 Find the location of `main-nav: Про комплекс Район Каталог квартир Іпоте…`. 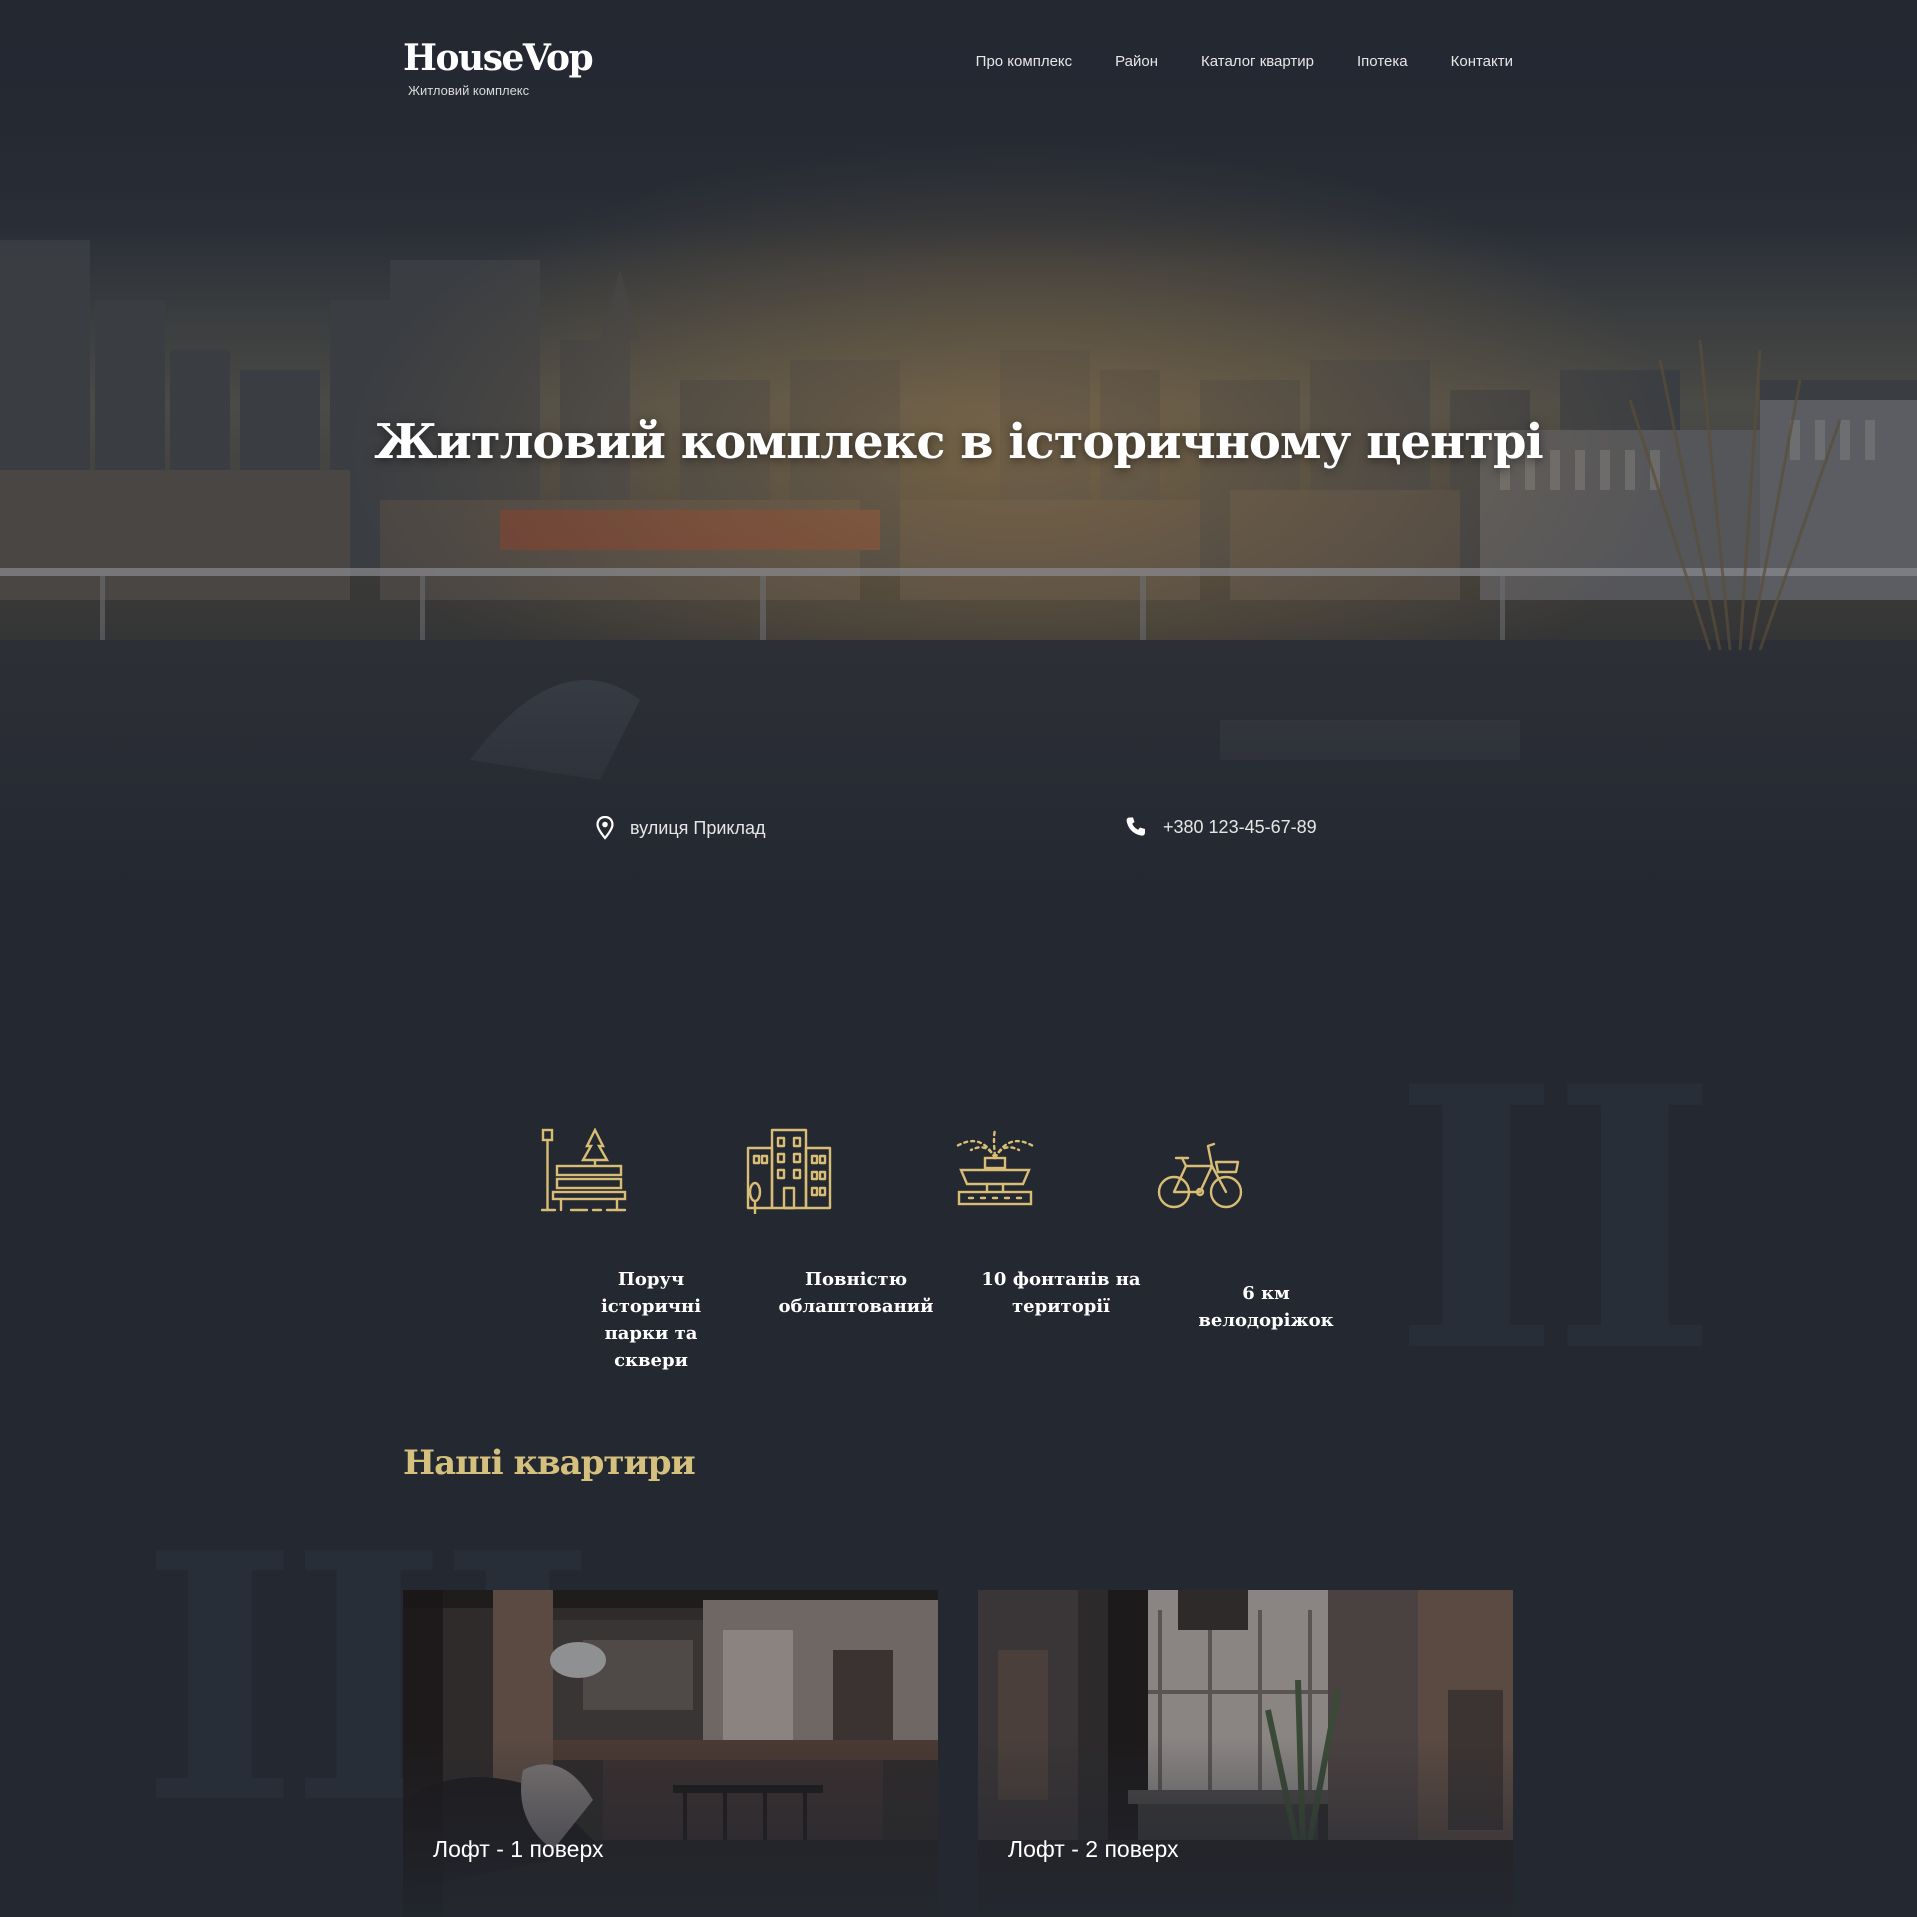

main-nav: Про комплекс Район Каталог квартир Іпоте… is located at coordinates (1244, 61).